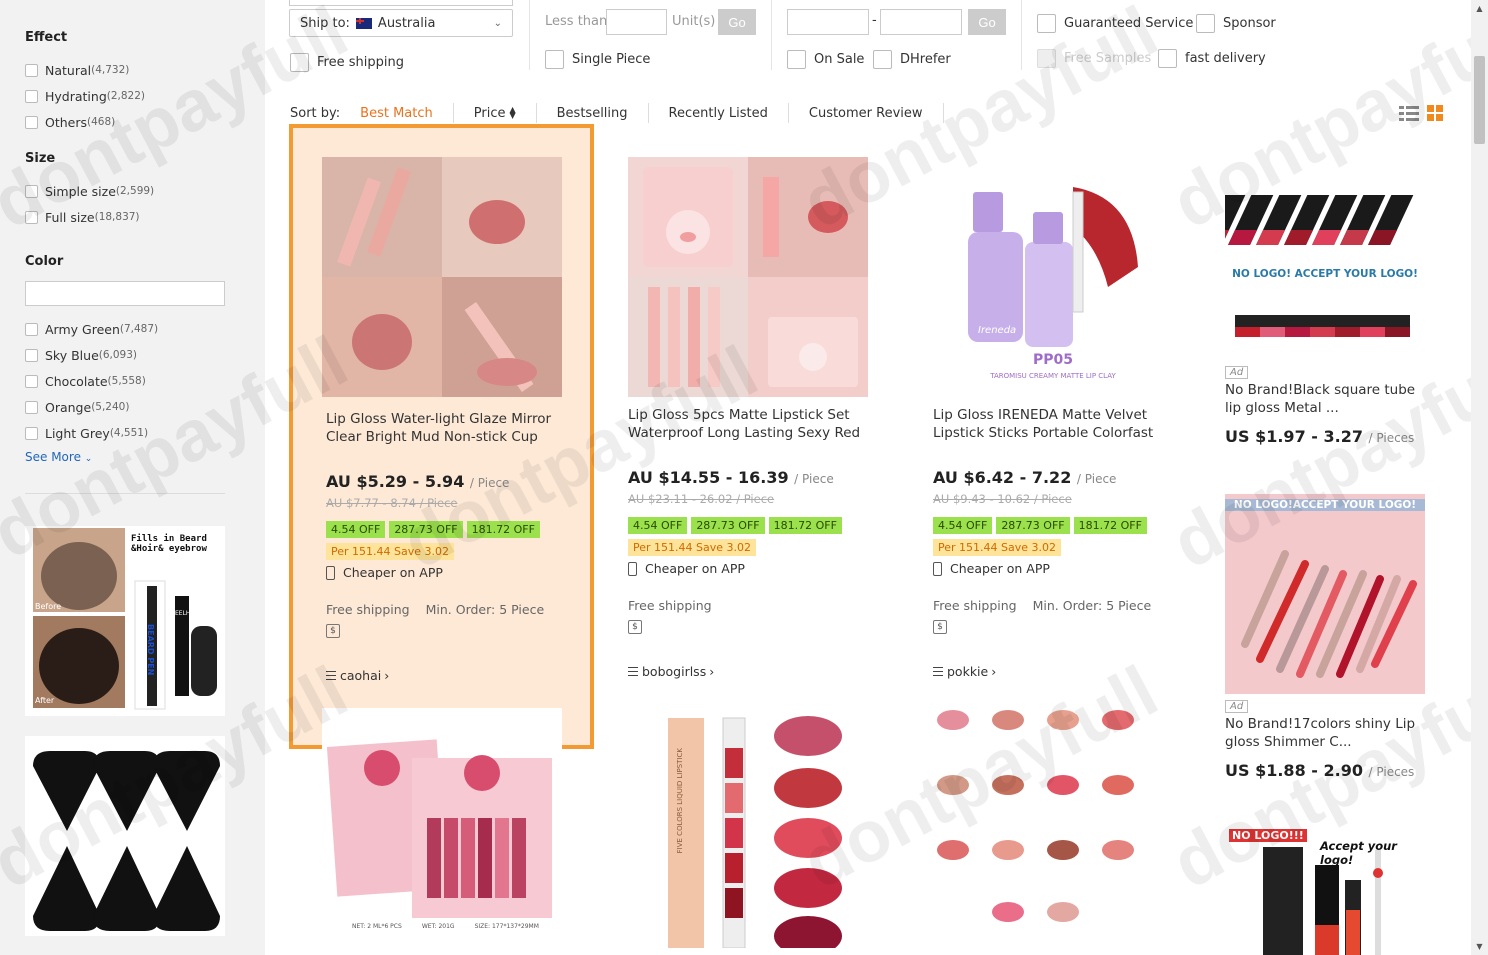 This screenshot has width=1488, height=955. I want to click on ad-card: NO LOGO!!! Accept your logo!, so click(1325, 890).